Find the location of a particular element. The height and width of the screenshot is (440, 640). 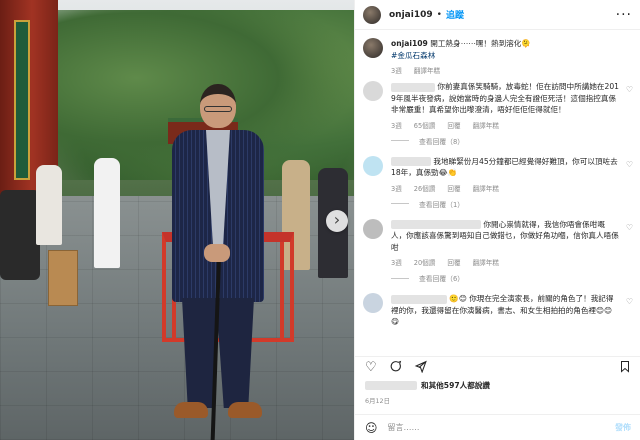

view-replies-button: 查看回覆（1） is located at coordinates (512, 204).